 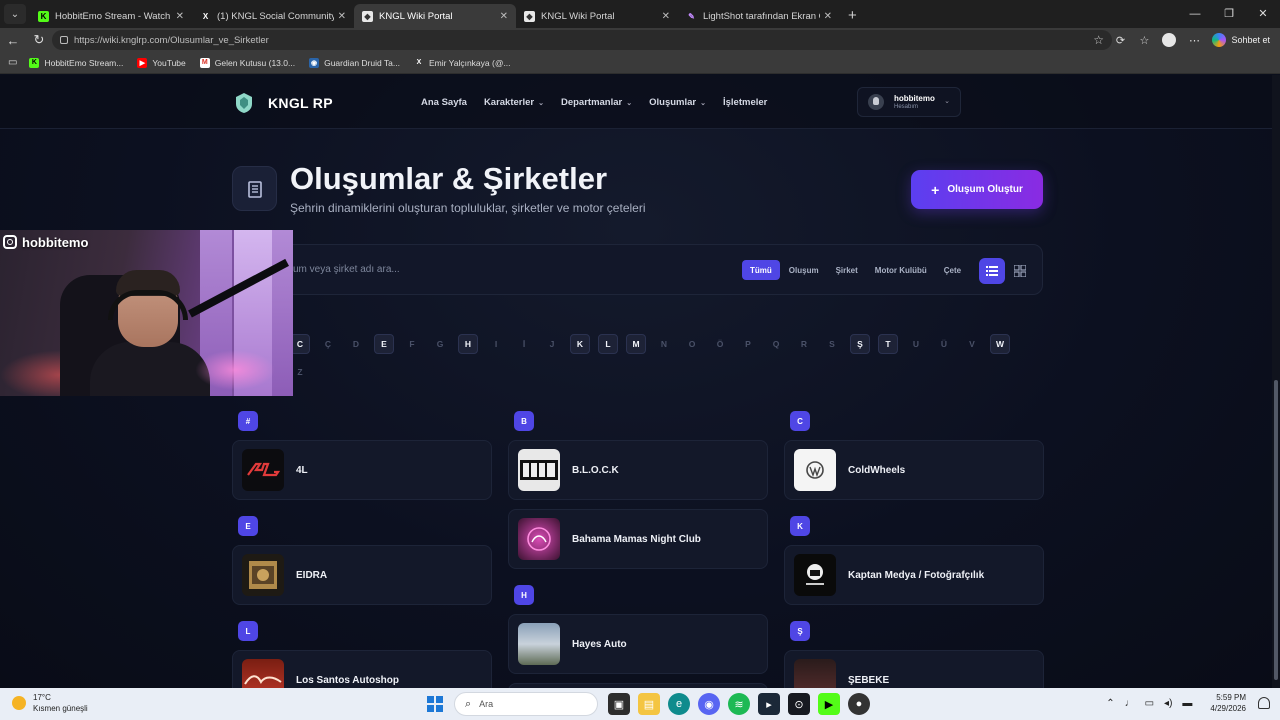 What do you see at coordinates (514, 102) in the screenshot?
I see `nav-item: Karakterler ⌄` at bounding box center [514, 102].